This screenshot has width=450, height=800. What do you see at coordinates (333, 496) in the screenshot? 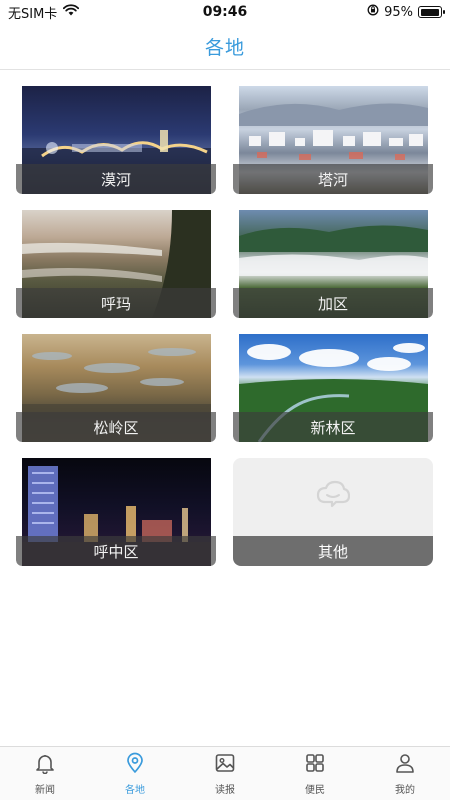
I see `image-placeholder-icon` at bounding box center [333, 496].